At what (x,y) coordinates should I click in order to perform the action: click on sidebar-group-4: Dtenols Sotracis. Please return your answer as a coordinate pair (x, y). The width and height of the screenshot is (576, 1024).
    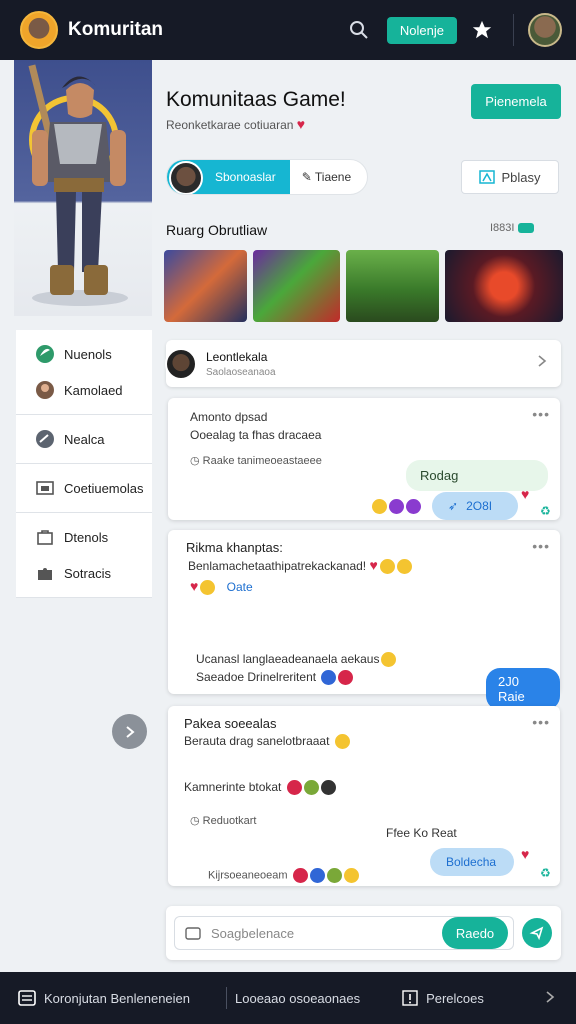
    Looking at the image, I should click on (84, 555).